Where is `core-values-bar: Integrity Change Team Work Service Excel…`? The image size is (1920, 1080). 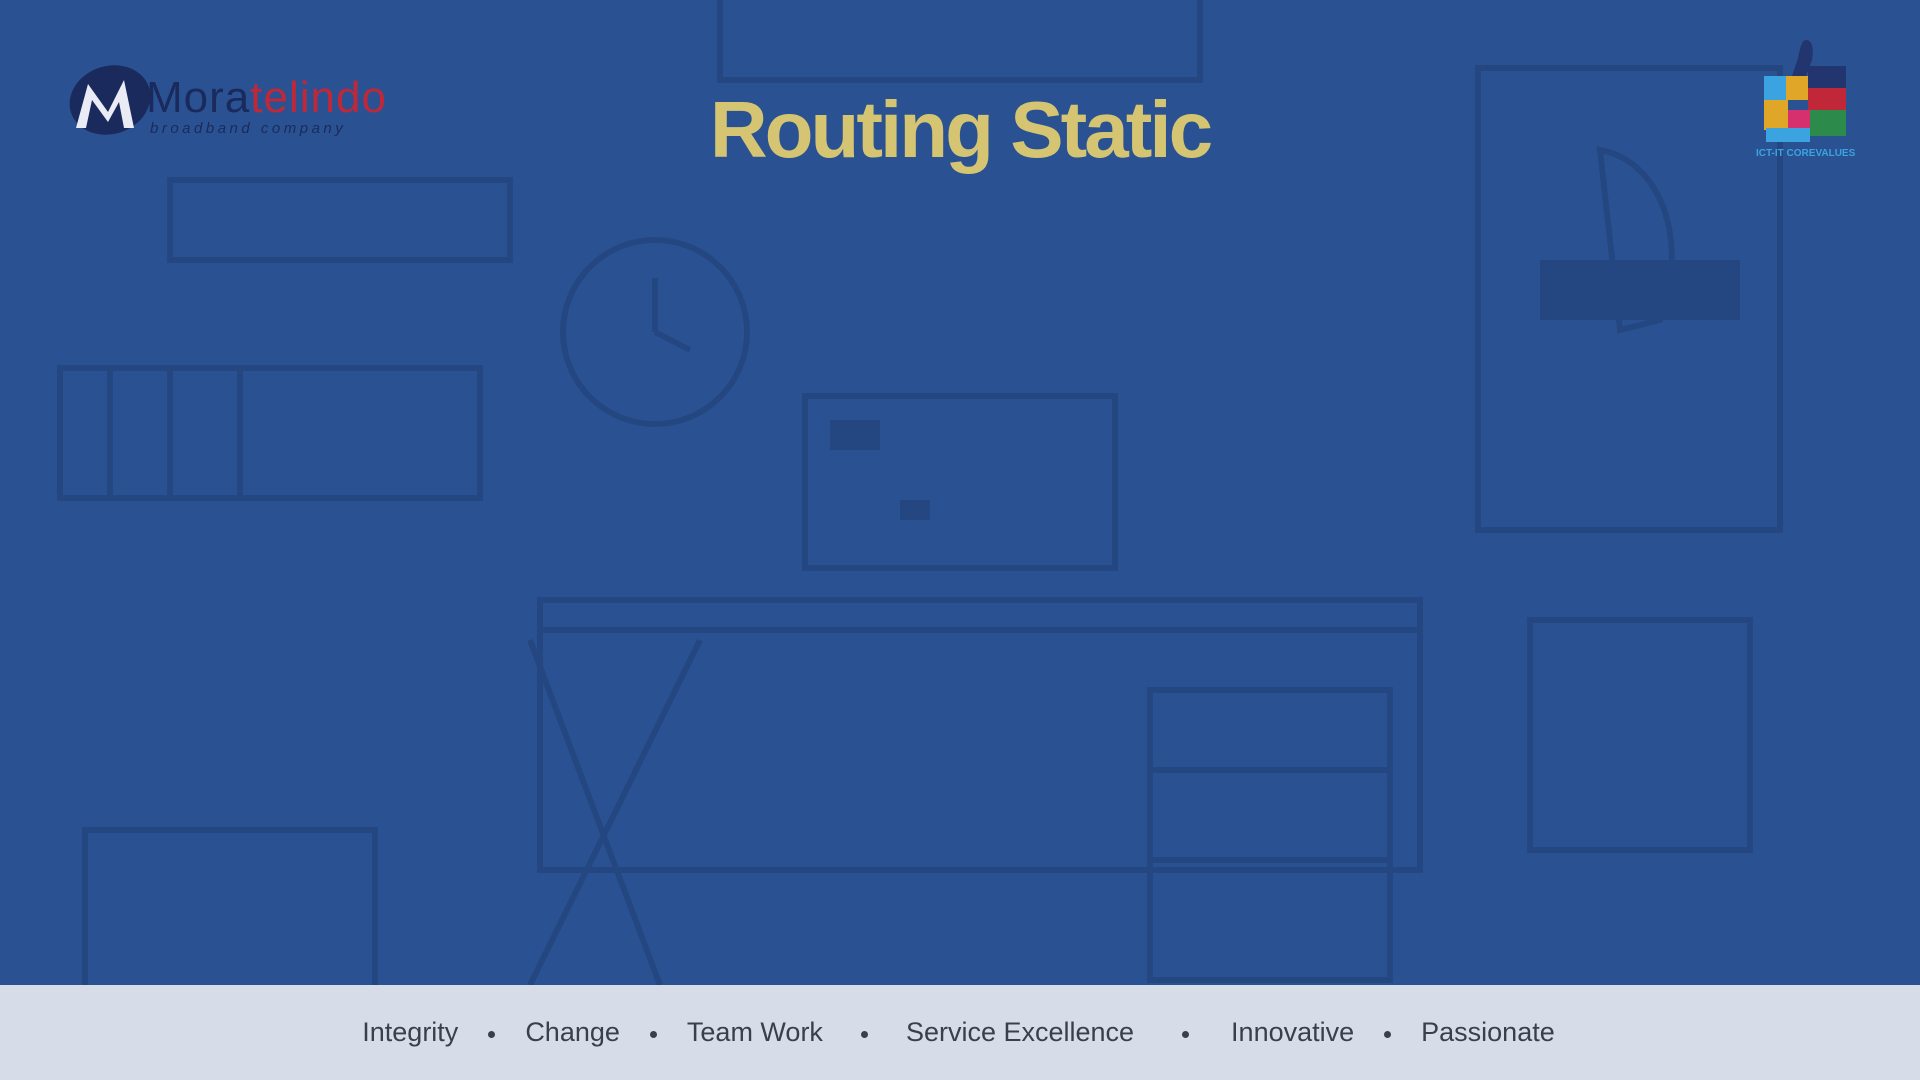 core-values-bar: Integrity Change Team Work Service Excel… is located at coordinates (960, 1032).